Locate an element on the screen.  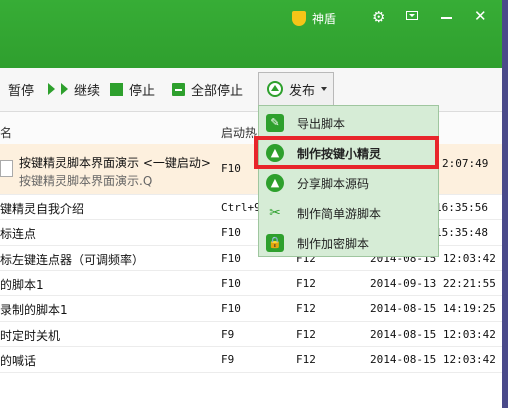
shield-icon is located at coordinates (299, 18).